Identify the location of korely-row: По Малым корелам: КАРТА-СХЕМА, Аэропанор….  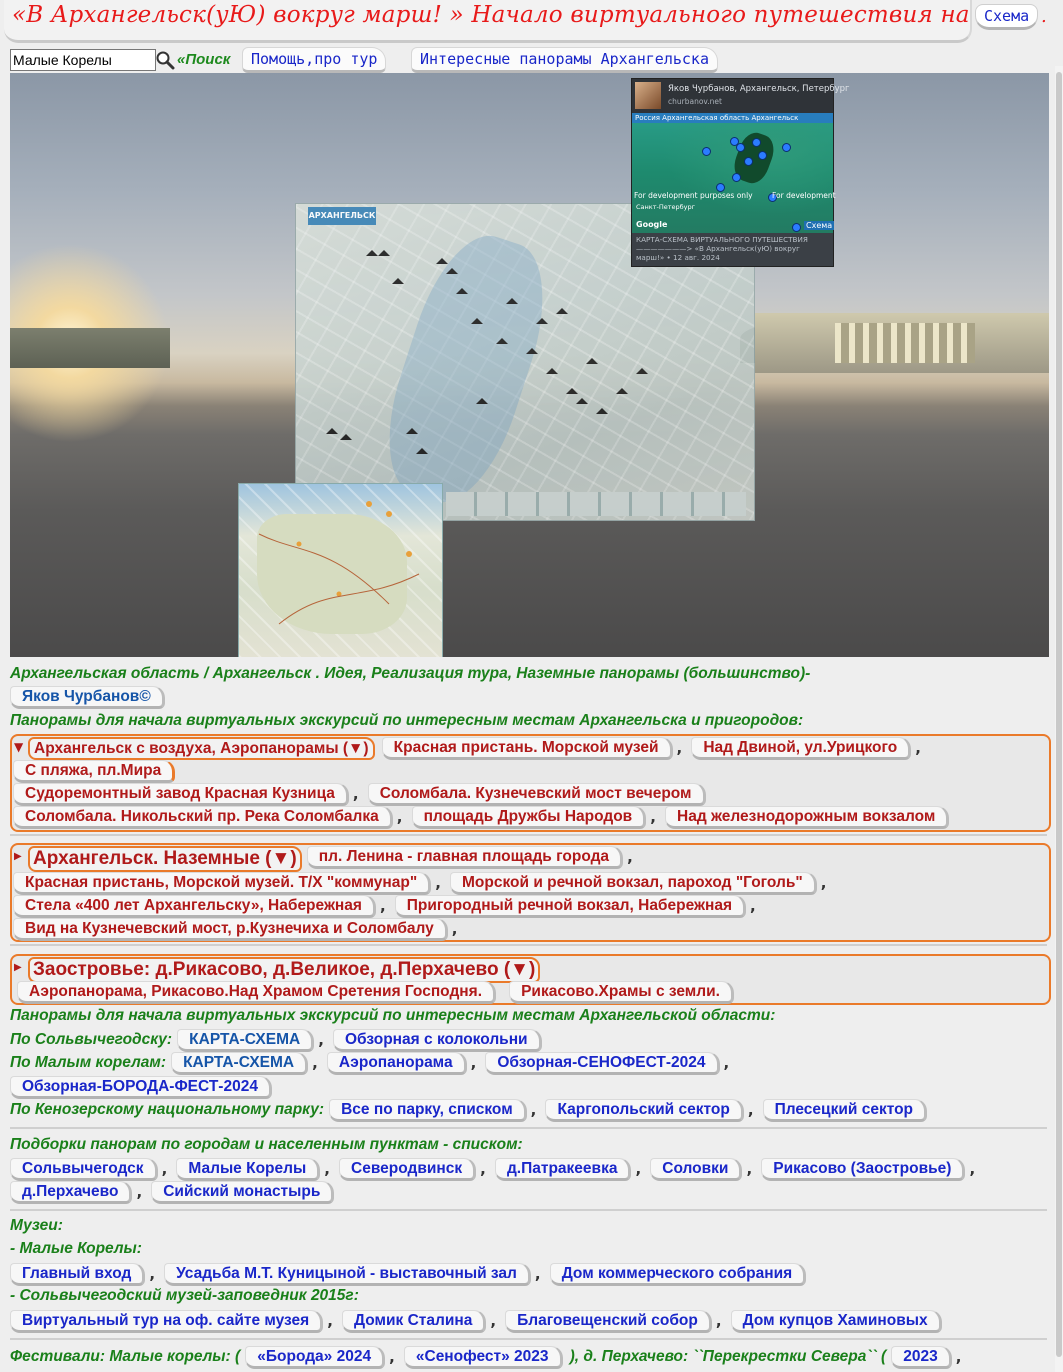
(371, 1064).